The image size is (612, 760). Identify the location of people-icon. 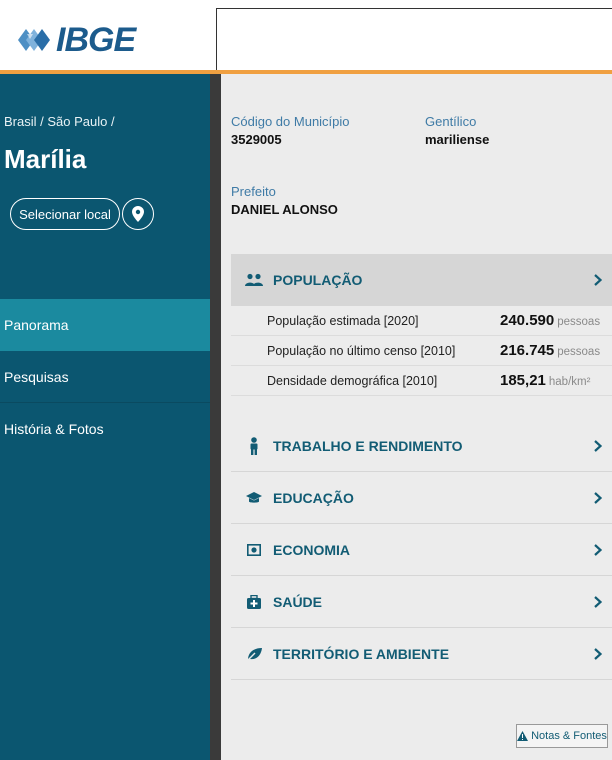
(254, 280).